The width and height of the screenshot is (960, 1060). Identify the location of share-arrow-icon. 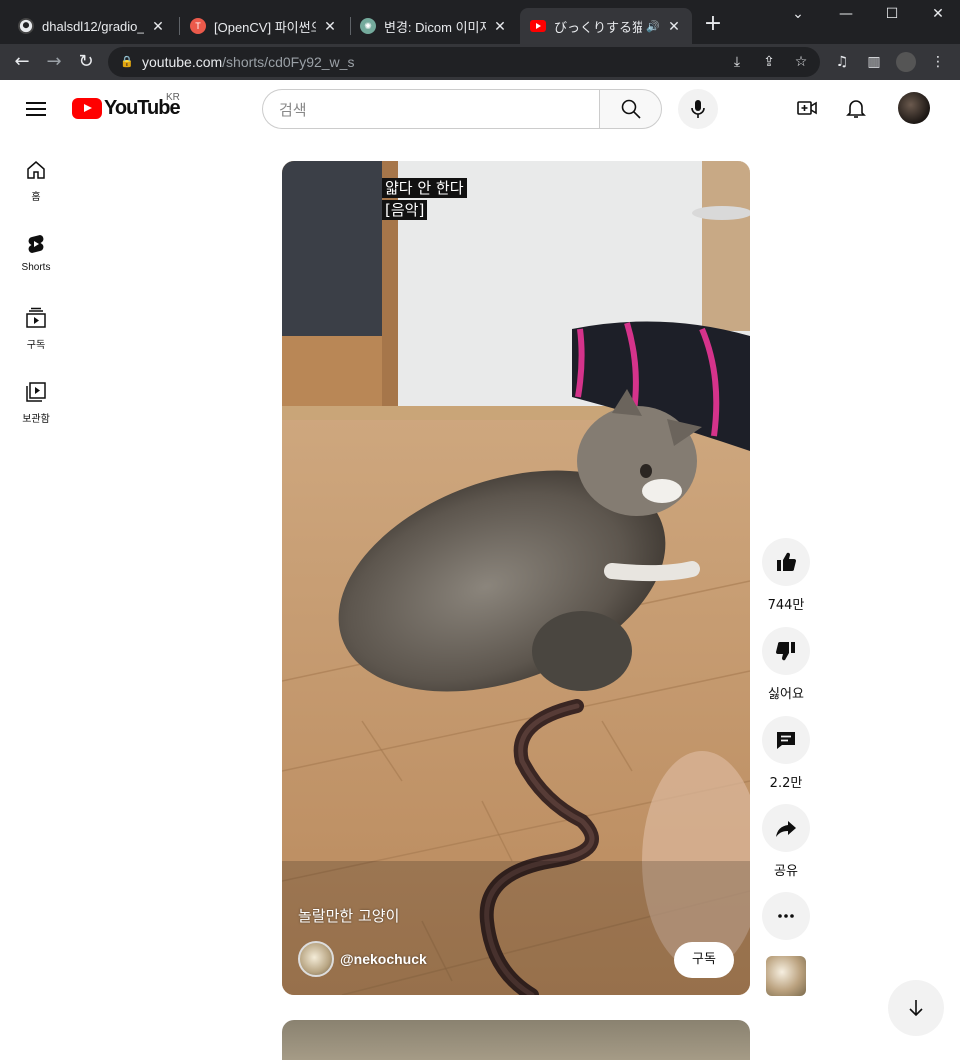
(786, 829).